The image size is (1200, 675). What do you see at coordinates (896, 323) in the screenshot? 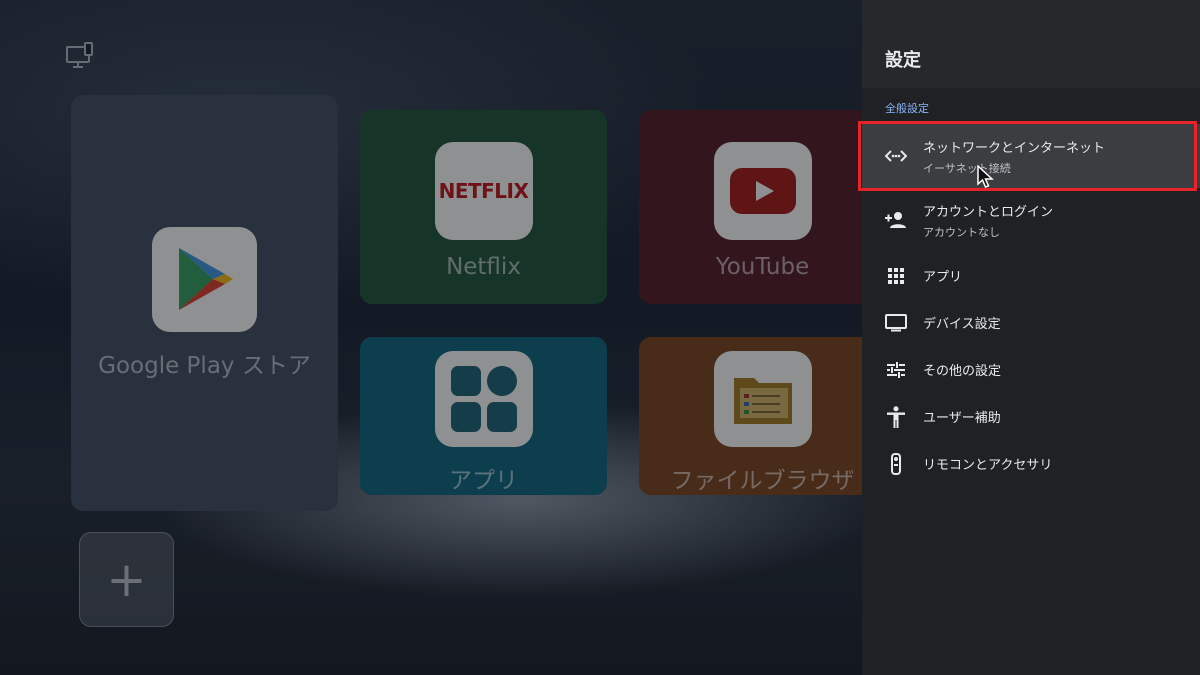
I see `tv-icon` at bounding box center [896, 323].